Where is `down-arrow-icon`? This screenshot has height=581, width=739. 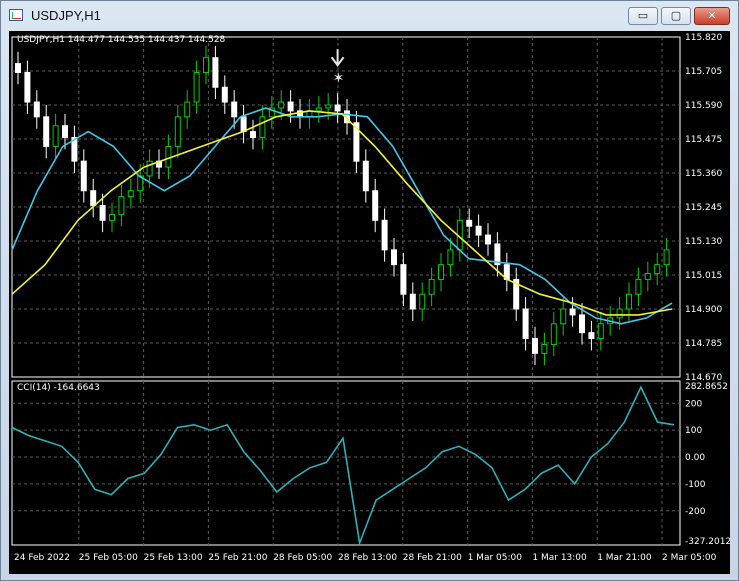
down-arrow-icon is located at coordinates (337, 58).